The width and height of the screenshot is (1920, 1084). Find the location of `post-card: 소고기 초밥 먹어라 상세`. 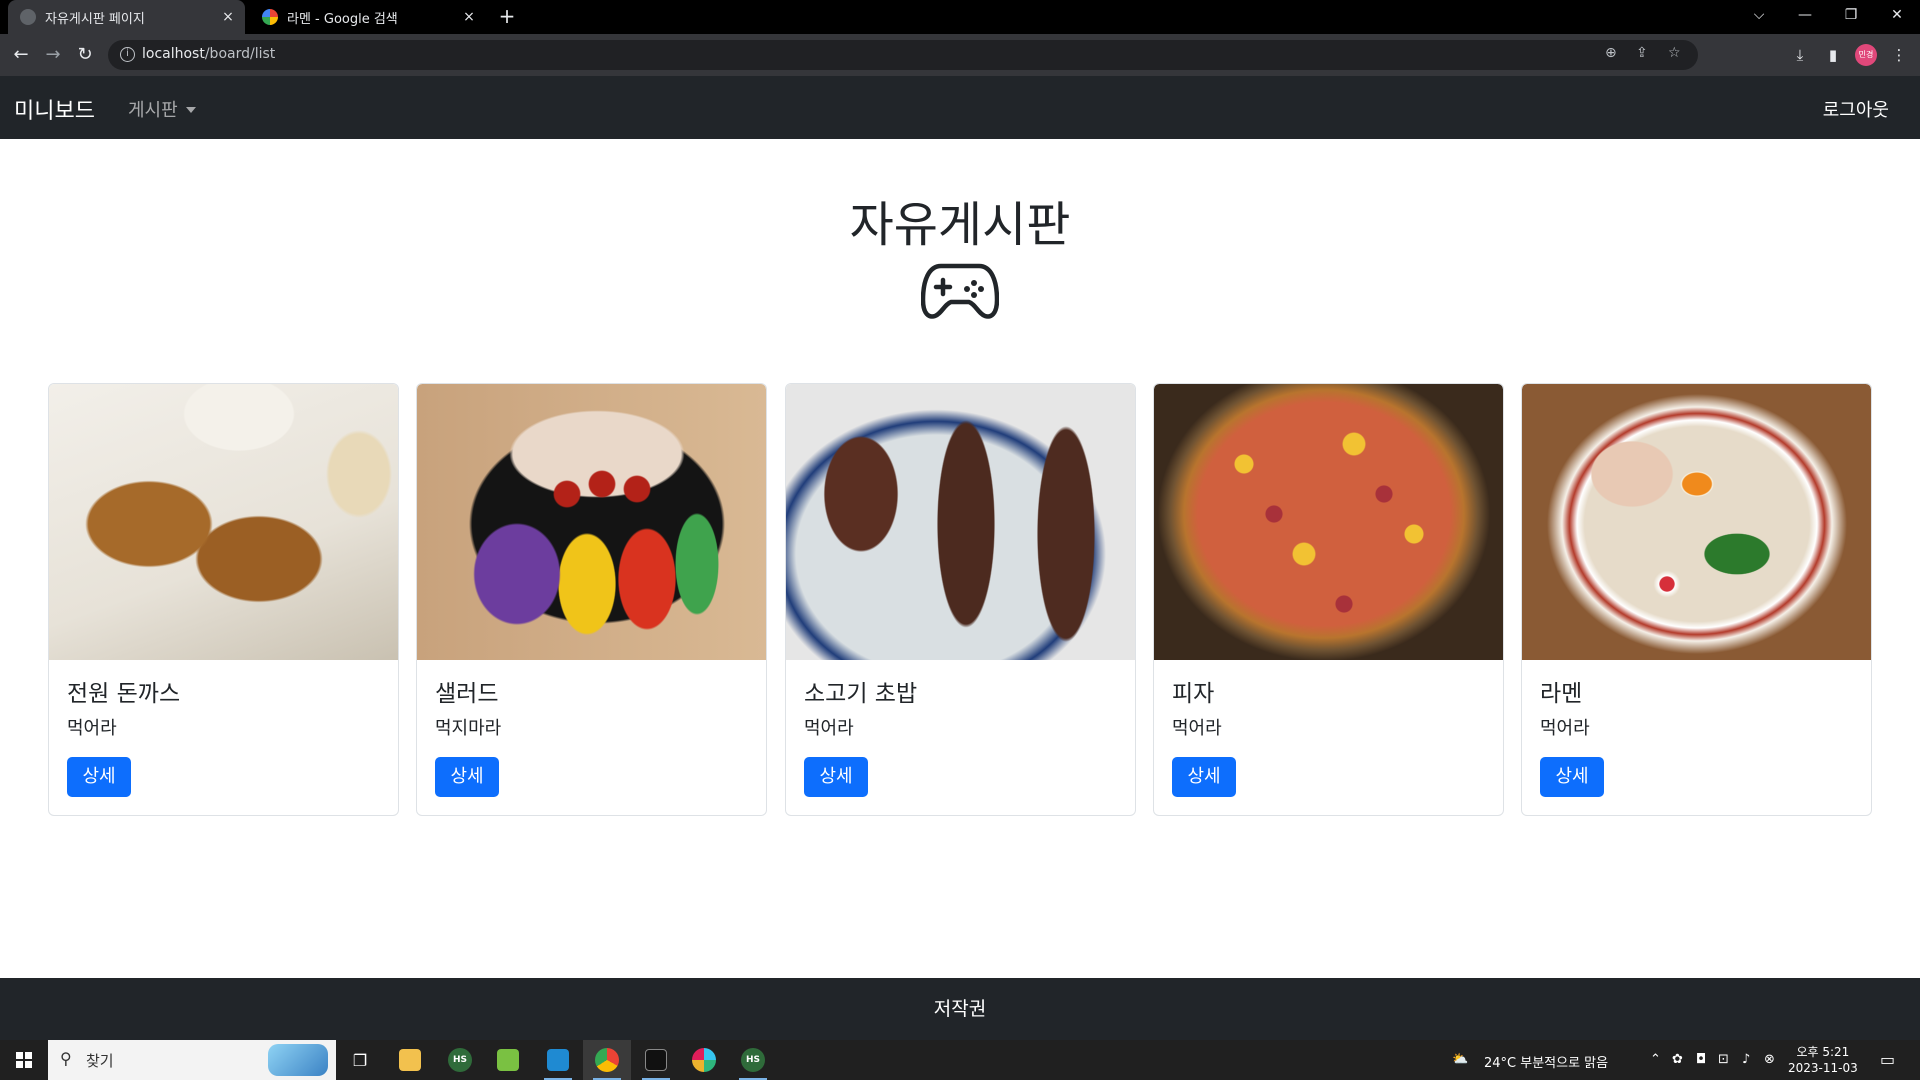

post-card: 소고기 초밥 먹어라 상세 is located at coordinates (960, 599).